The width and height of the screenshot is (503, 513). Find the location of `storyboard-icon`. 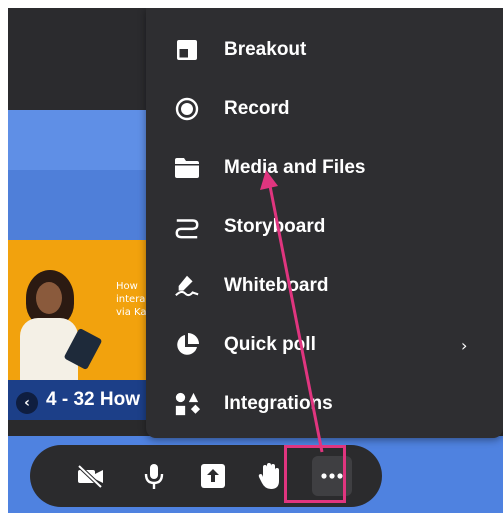

storyboard-icon is located at coordinates (187, 227).